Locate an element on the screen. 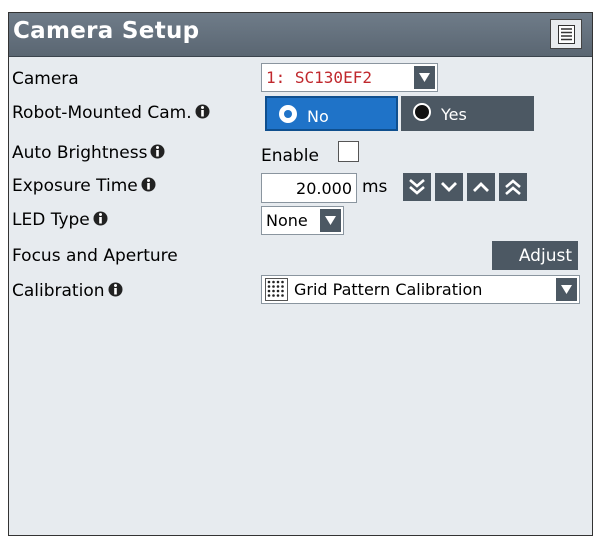  camera-select: 1: SC130EF2 is located at coordinates (349, 77).